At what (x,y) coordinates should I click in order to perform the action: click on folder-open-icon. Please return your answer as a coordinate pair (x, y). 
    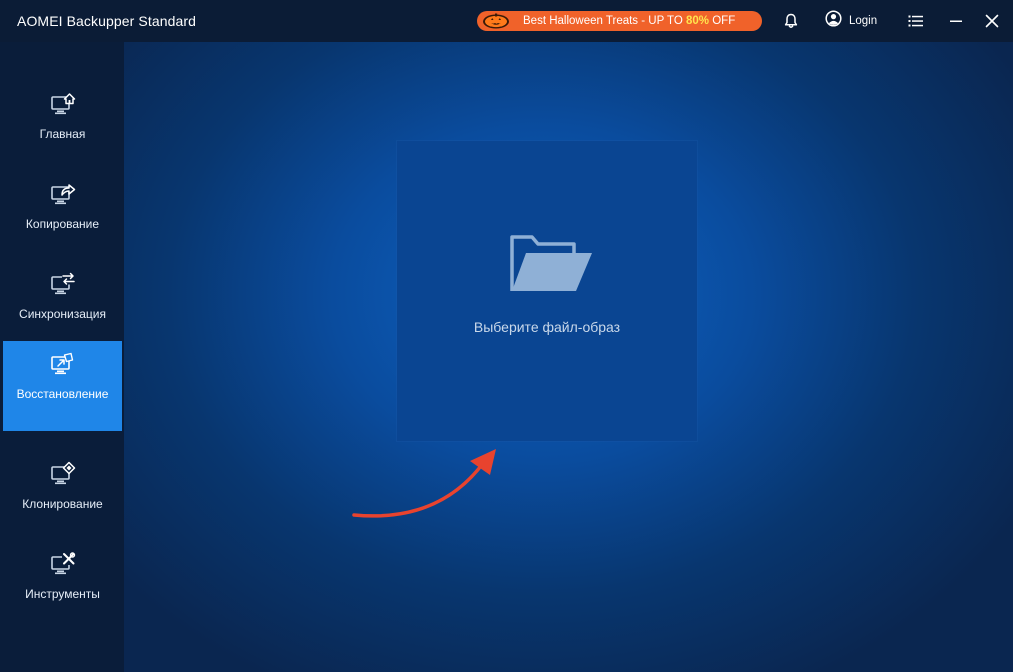
    Looking at the image, I should click on (552, 263).